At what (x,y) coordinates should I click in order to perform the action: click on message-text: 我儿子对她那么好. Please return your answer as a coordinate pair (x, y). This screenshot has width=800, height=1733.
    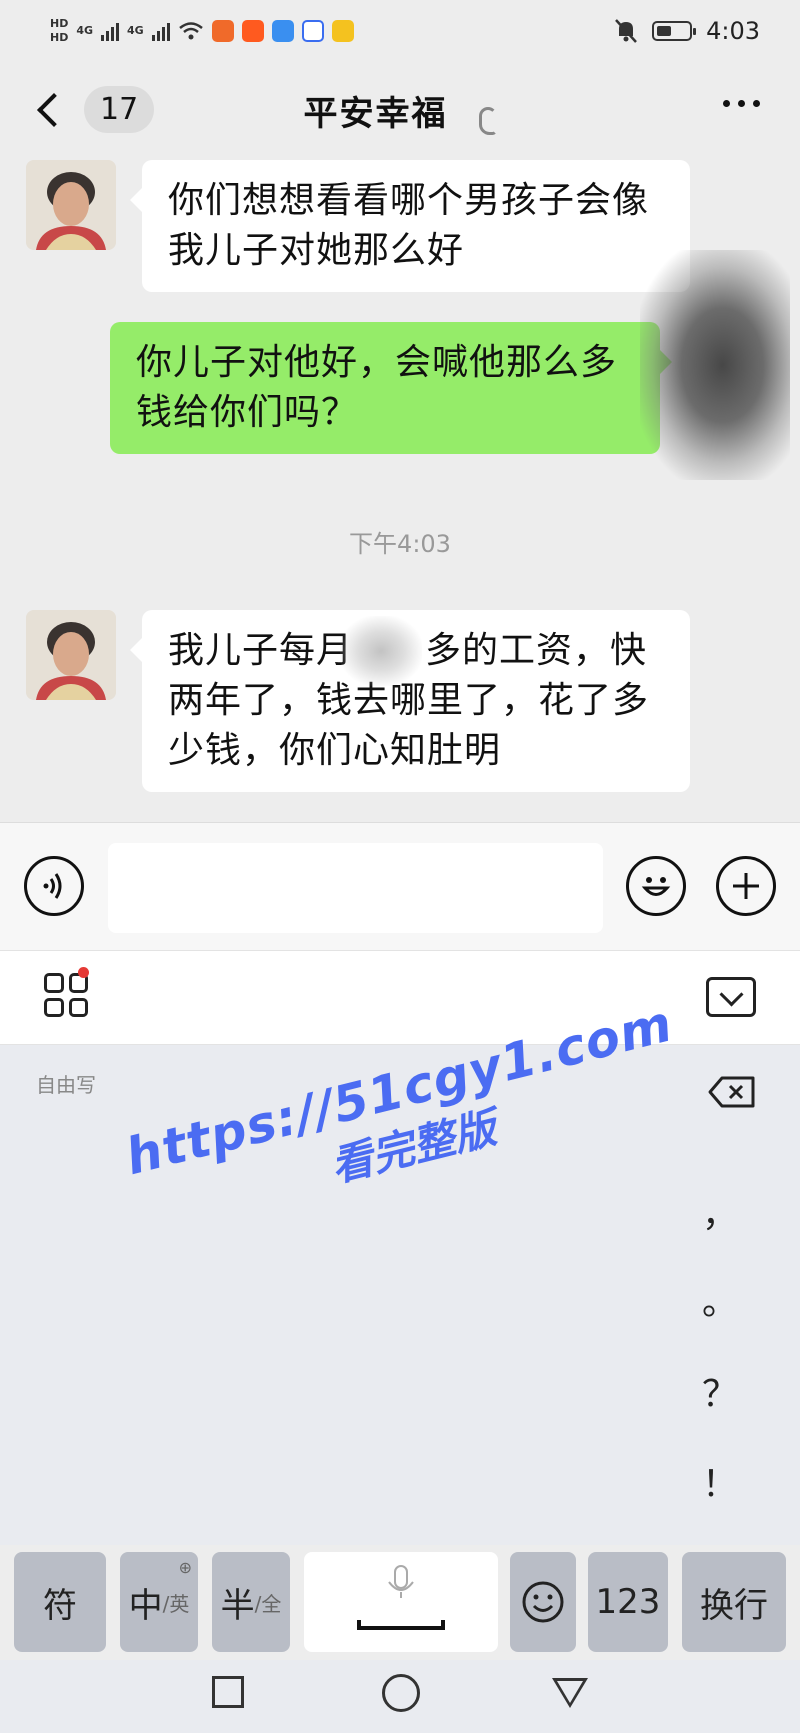
    Looking at the image, I should click on (316, 250).